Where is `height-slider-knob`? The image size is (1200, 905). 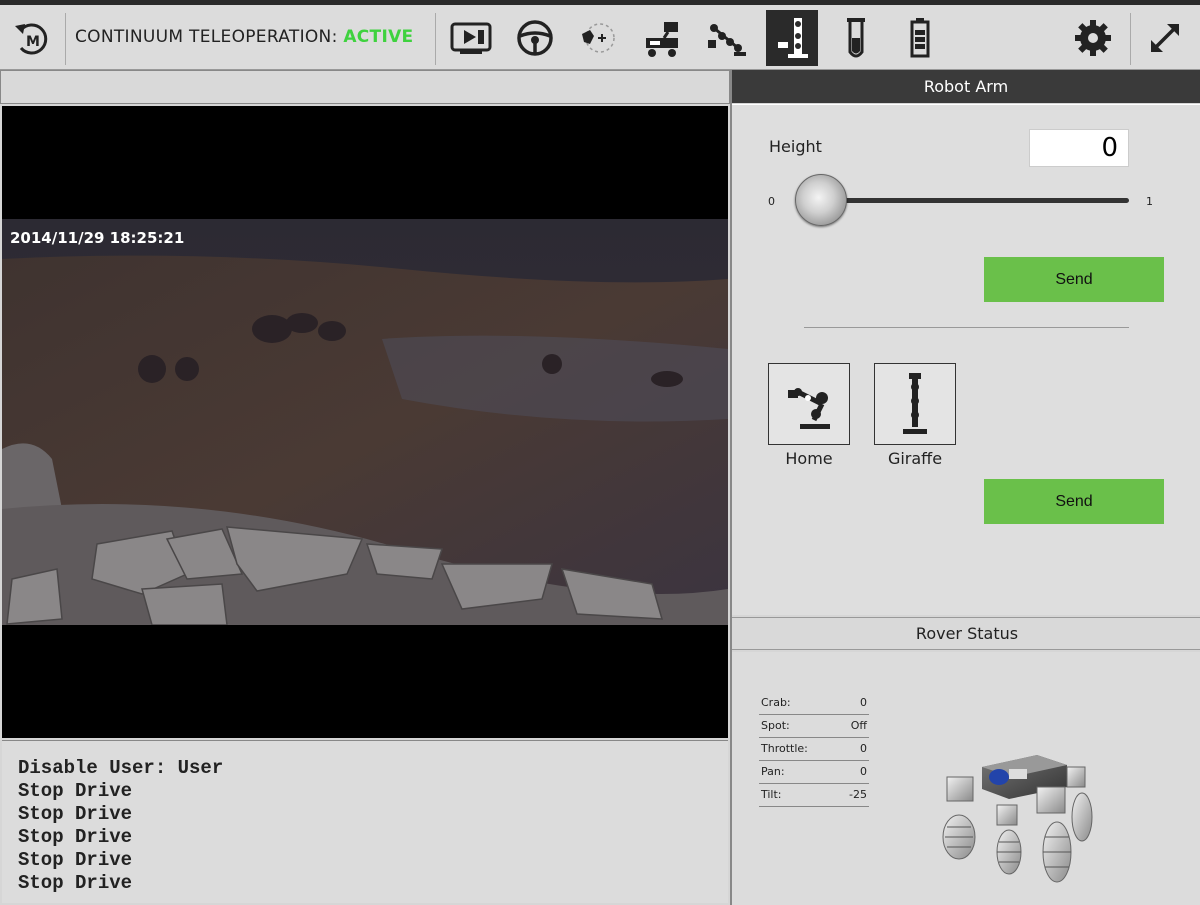
height-slider-knob is located at coordinates (821, 200).